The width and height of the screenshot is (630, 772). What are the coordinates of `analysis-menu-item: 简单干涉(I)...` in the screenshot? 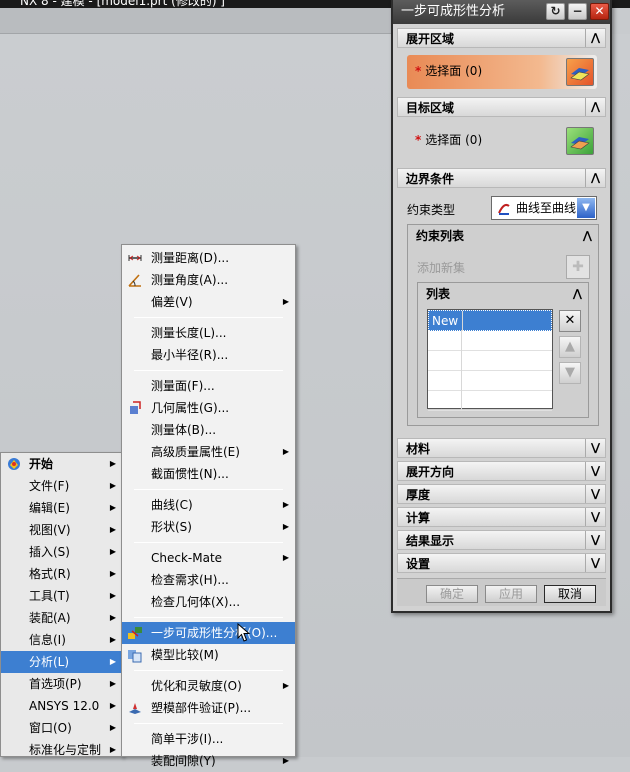 It's located at (208, 739).